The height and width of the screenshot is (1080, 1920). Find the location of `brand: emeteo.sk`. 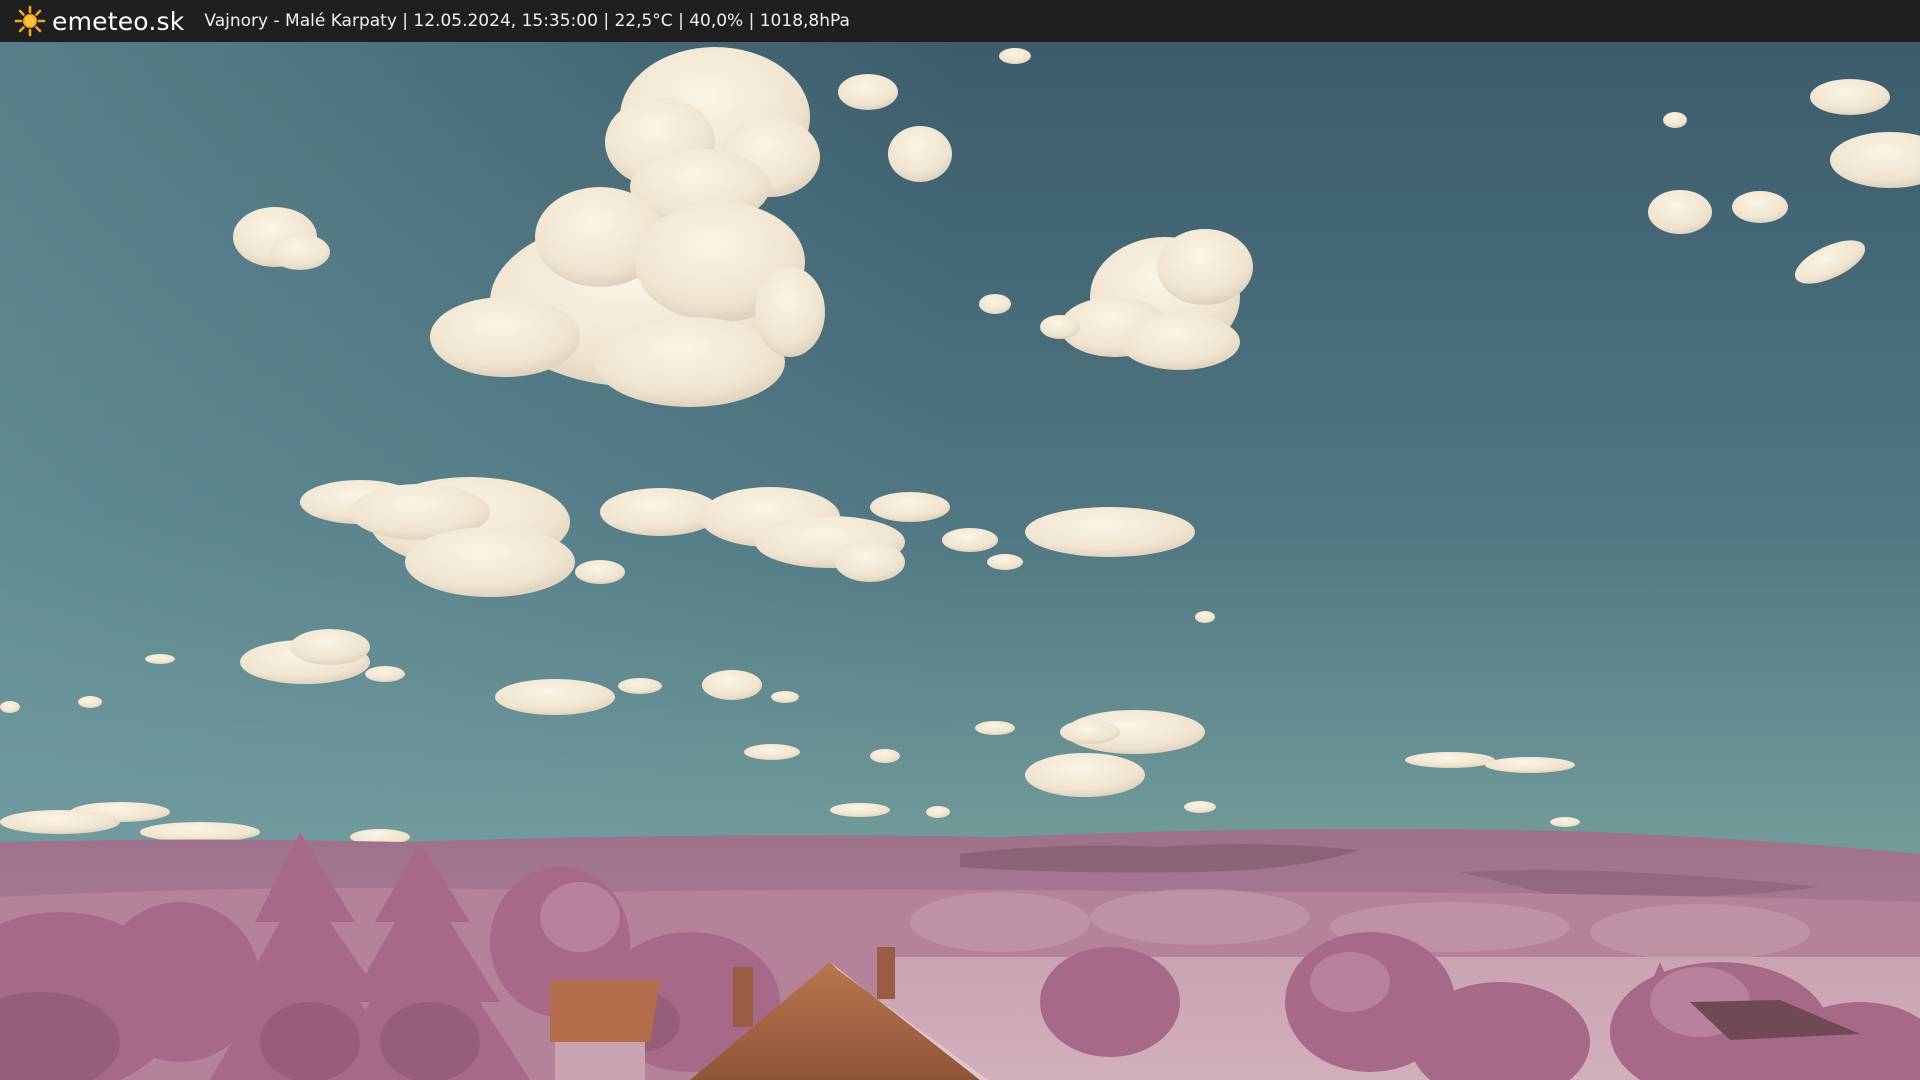

brand: emeteo.sk is located at coordinates (99, 21).